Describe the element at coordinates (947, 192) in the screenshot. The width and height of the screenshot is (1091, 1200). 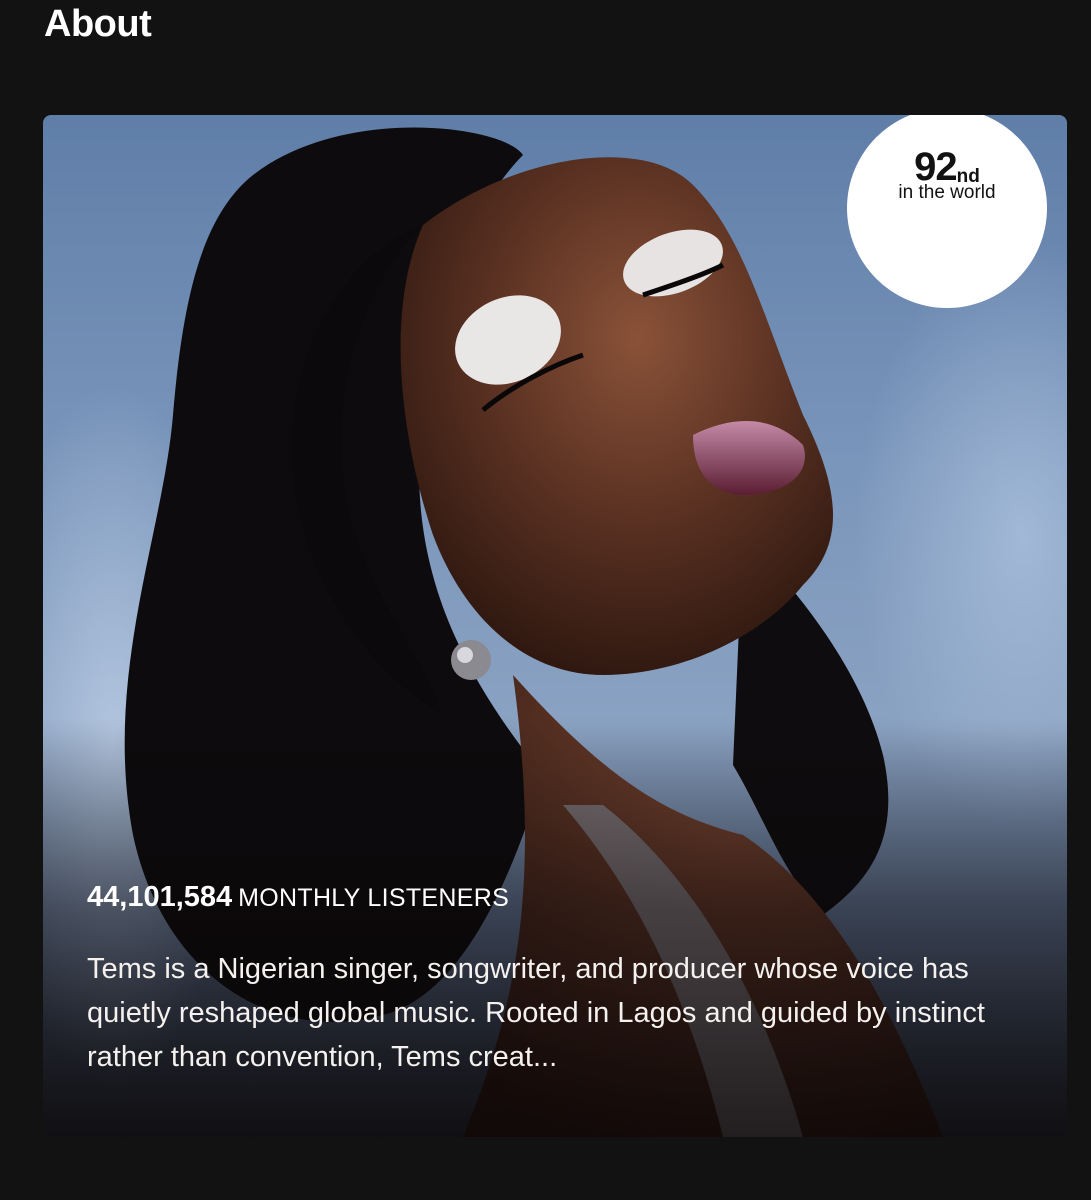
I see `rank-label: in the world` at that location.